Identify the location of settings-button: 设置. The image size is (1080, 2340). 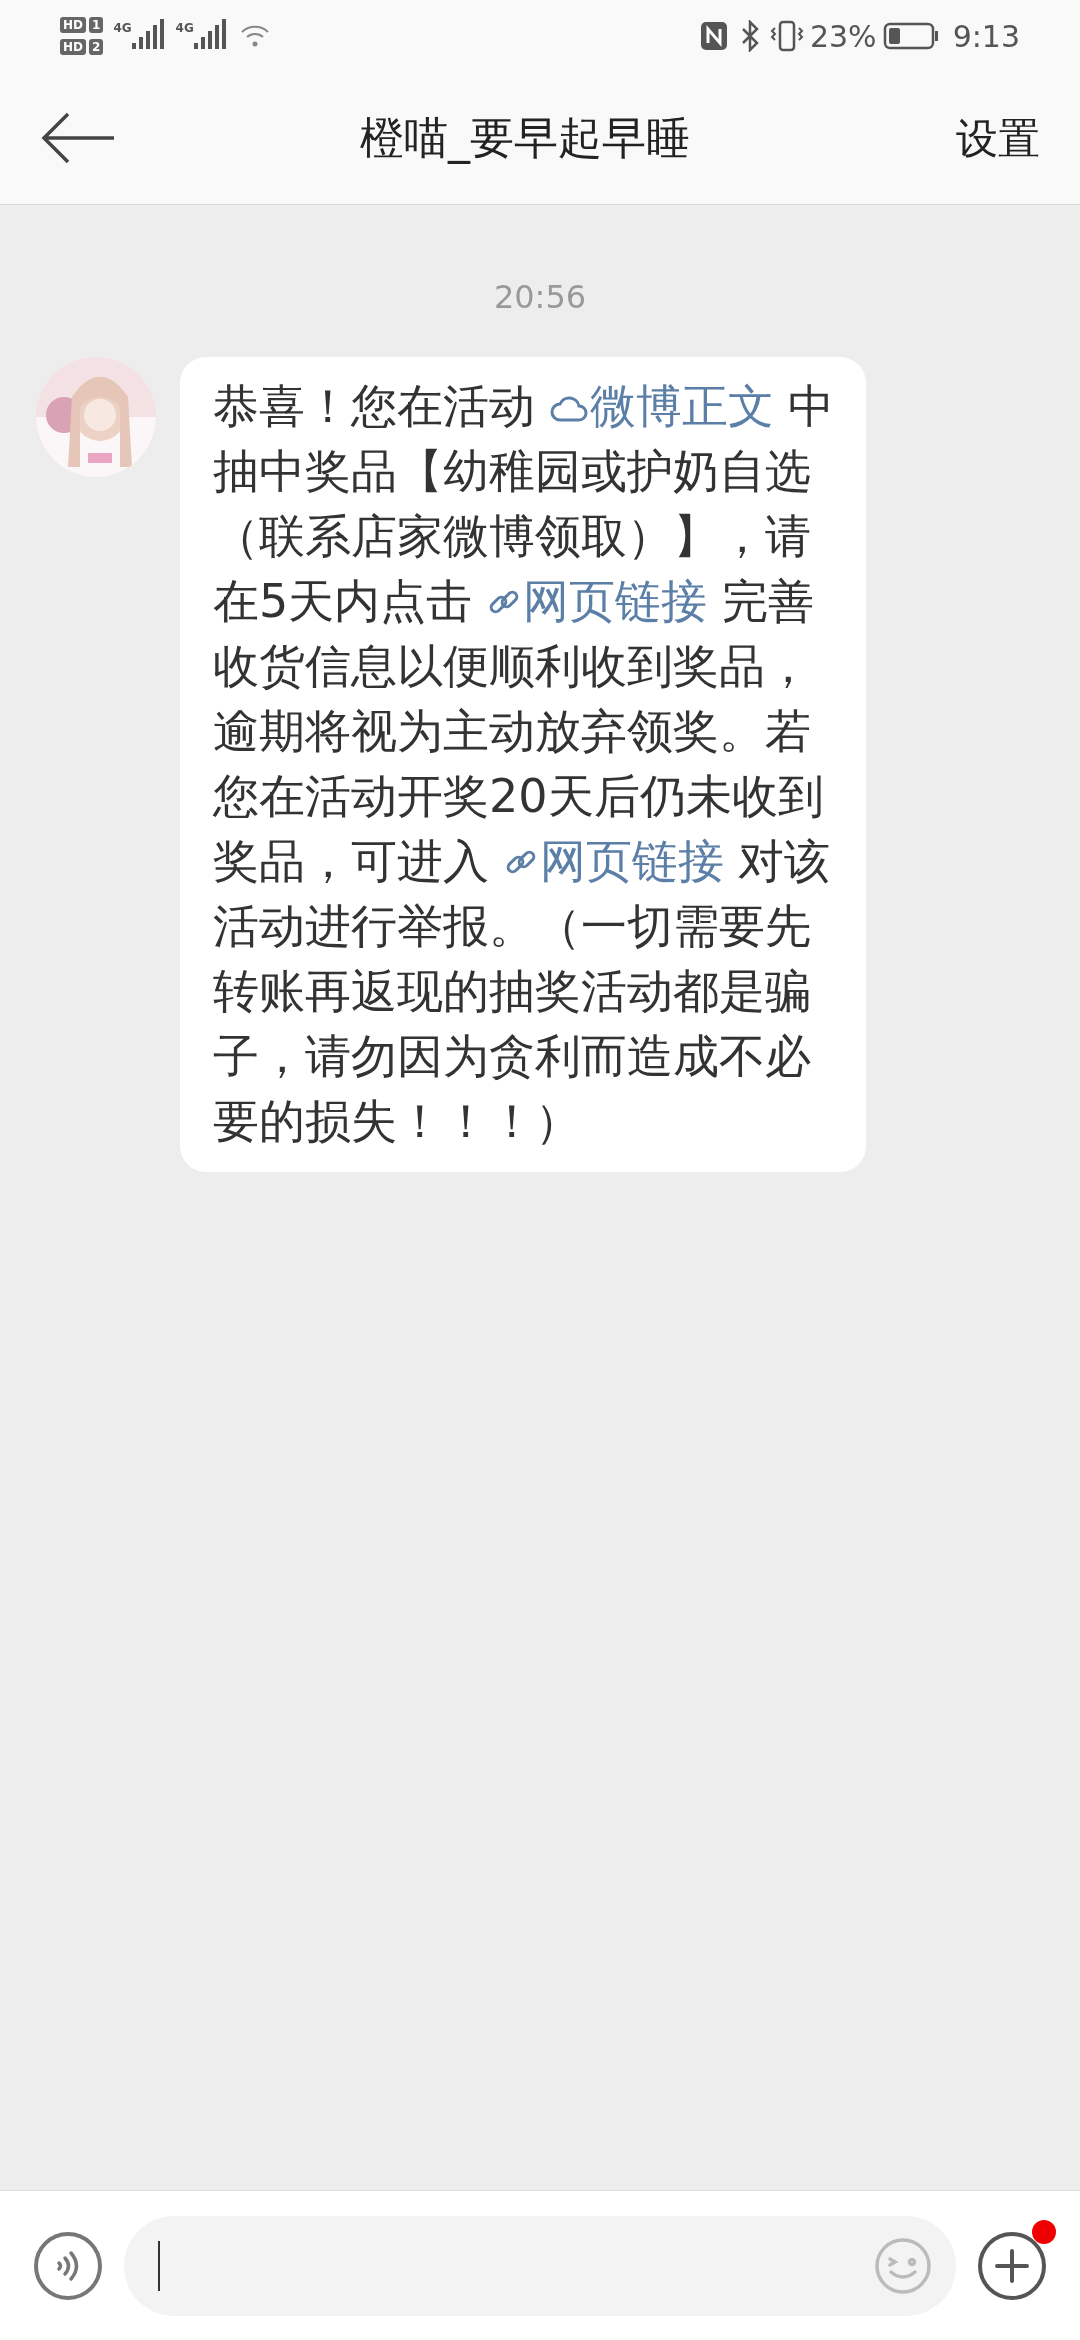
(980, 138).